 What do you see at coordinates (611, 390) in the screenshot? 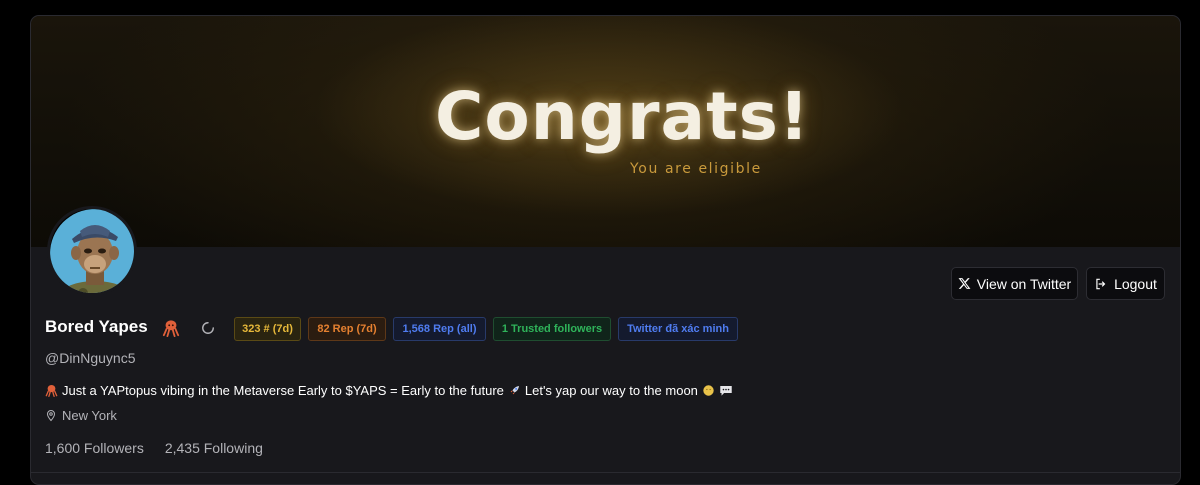
I see `bio-text-tail: Let's yap our way to the moon` at bounding box center [611, 390].